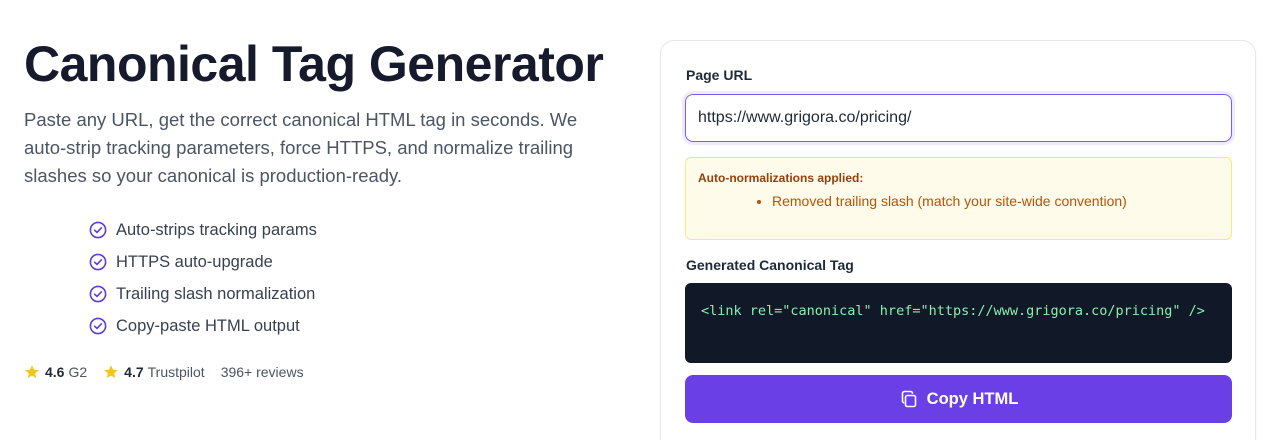  What do you see at coordinates (134, 372) in the screenshot?
I see `rating-score: 4.7` at bounding box center [134, 372].